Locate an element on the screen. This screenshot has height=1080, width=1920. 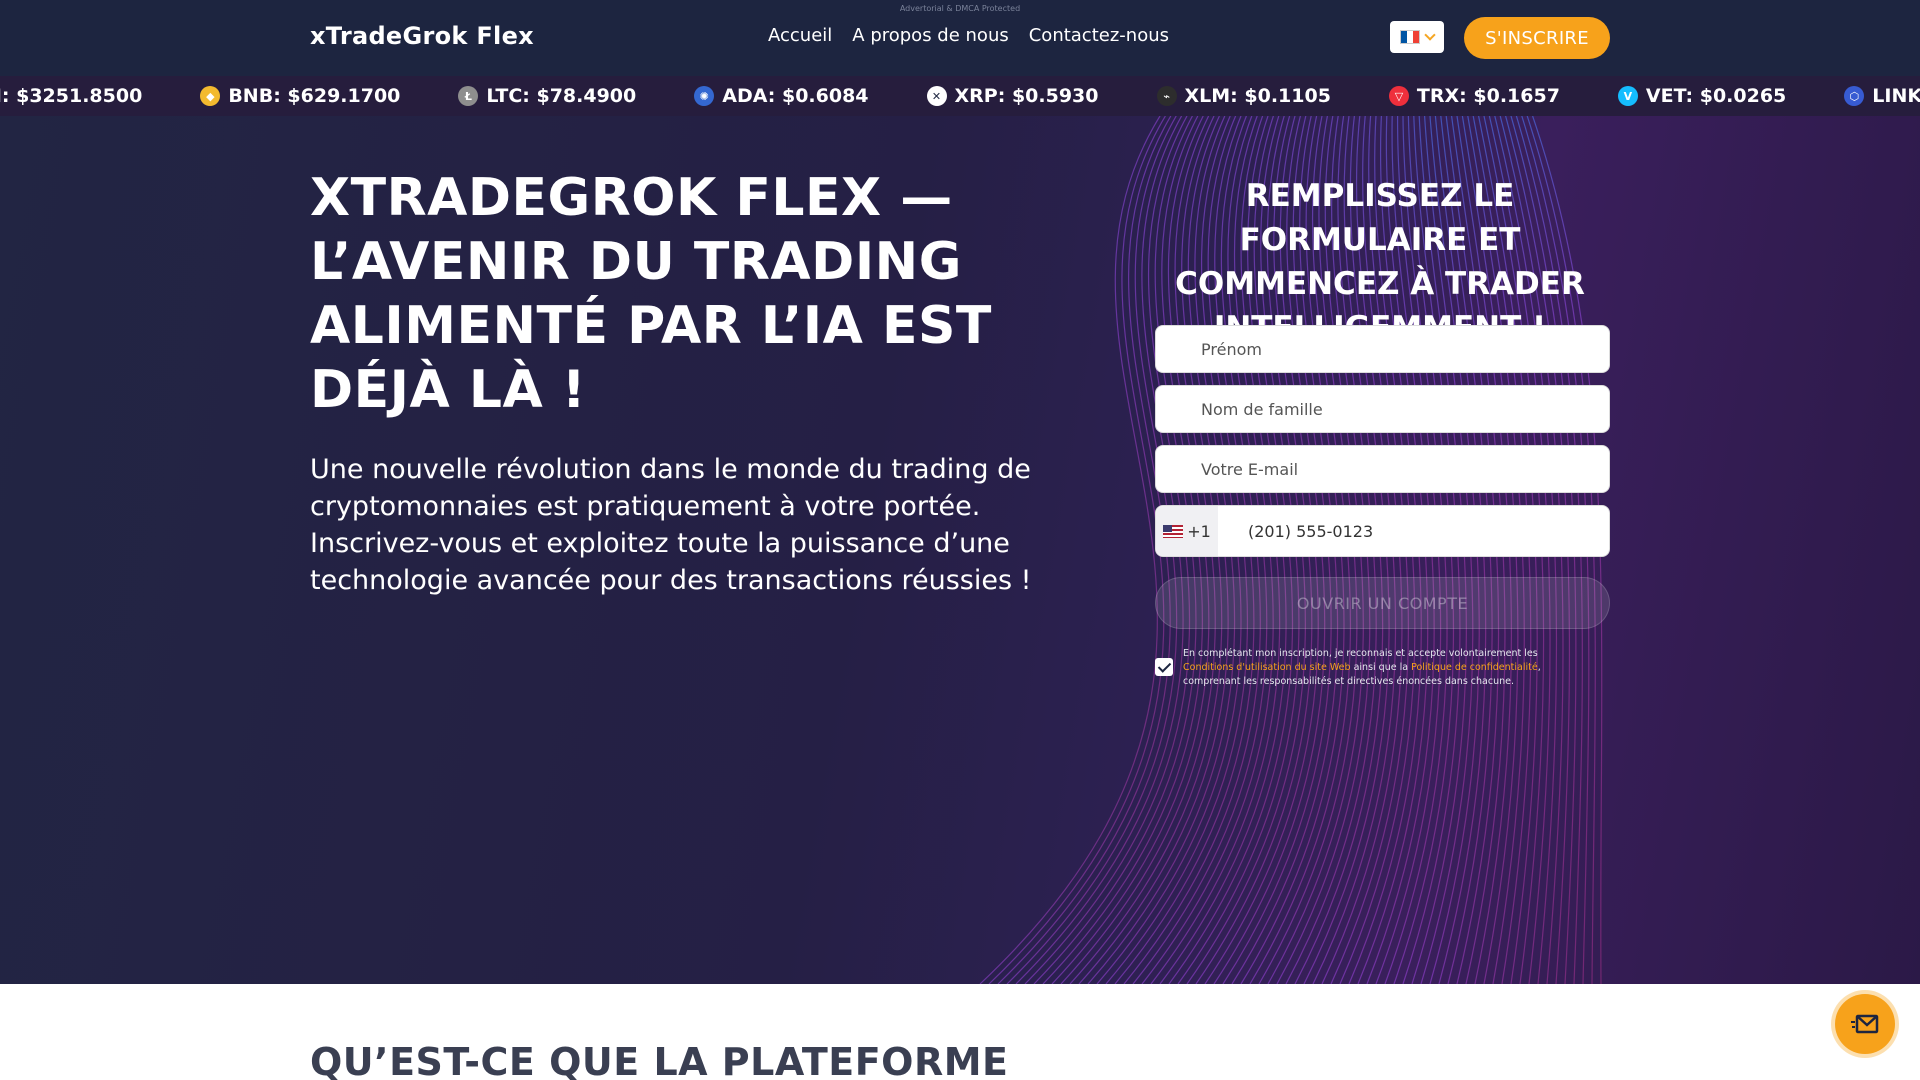
ticker-price: LINK: $14.4400 is located at coordinates (1896, 96).